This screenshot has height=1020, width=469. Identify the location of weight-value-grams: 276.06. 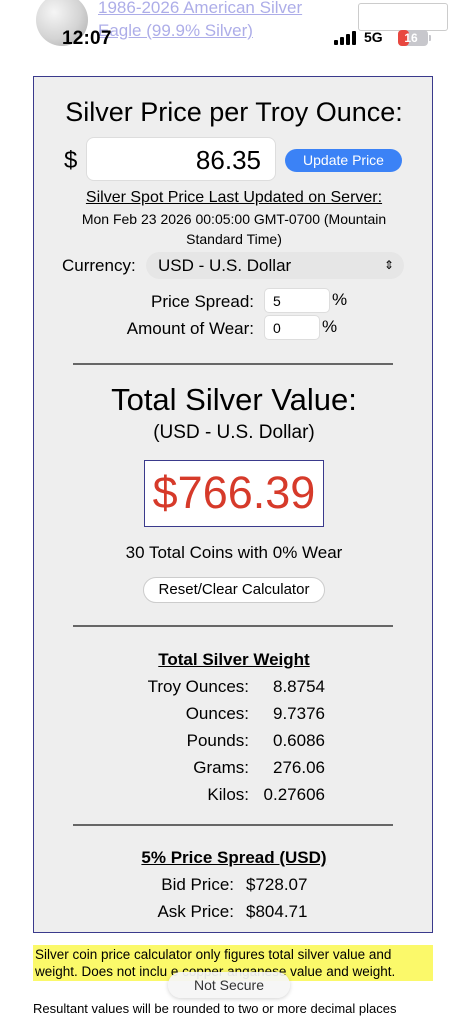
(299, 767).